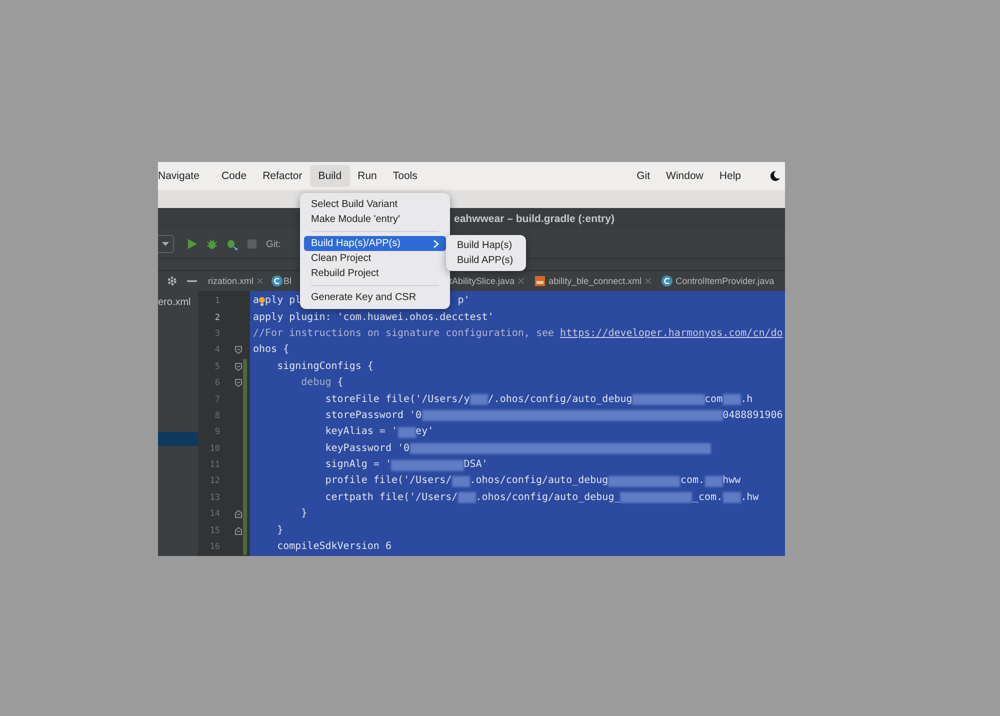 The height and width of the screenshot is (716, 1000). Describe the element at coordinates (725, 281) in the screenshot. I see `tab-label: ControlItemProvider.java` at that location.